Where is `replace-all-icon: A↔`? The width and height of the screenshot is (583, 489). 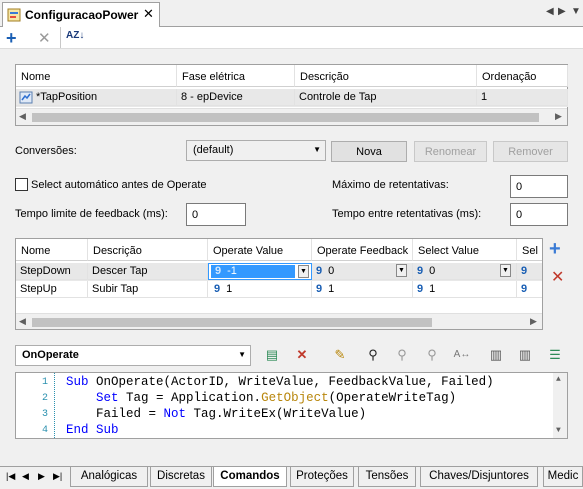 replace-all-icon: A↔ is located at coordinates (462, 355).